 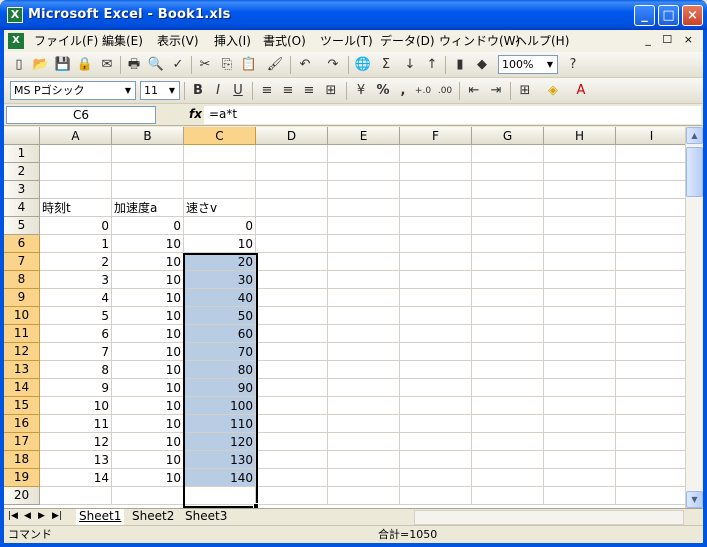 I want to click on cell-g19, so click(x=508, y=478).